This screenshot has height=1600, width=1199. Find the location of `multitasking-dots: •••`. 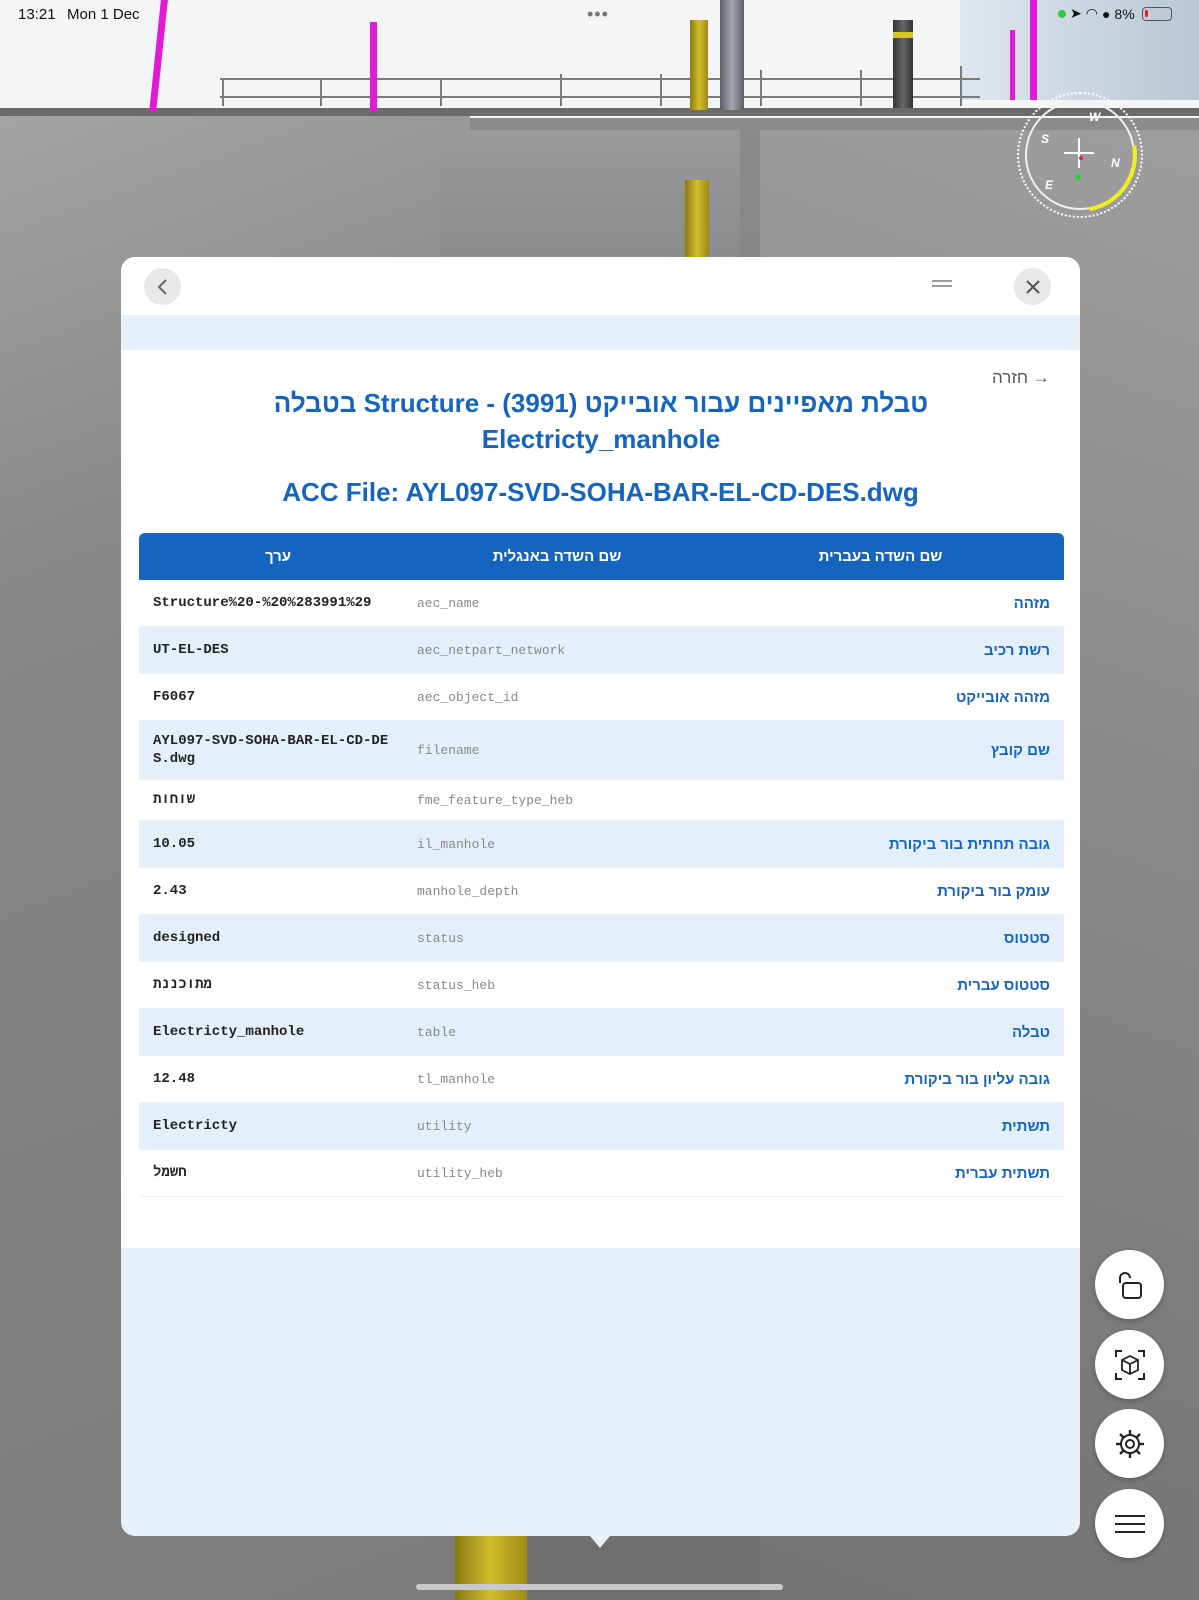

multitasking-dots: ••• is located at coordinates (598, 14).